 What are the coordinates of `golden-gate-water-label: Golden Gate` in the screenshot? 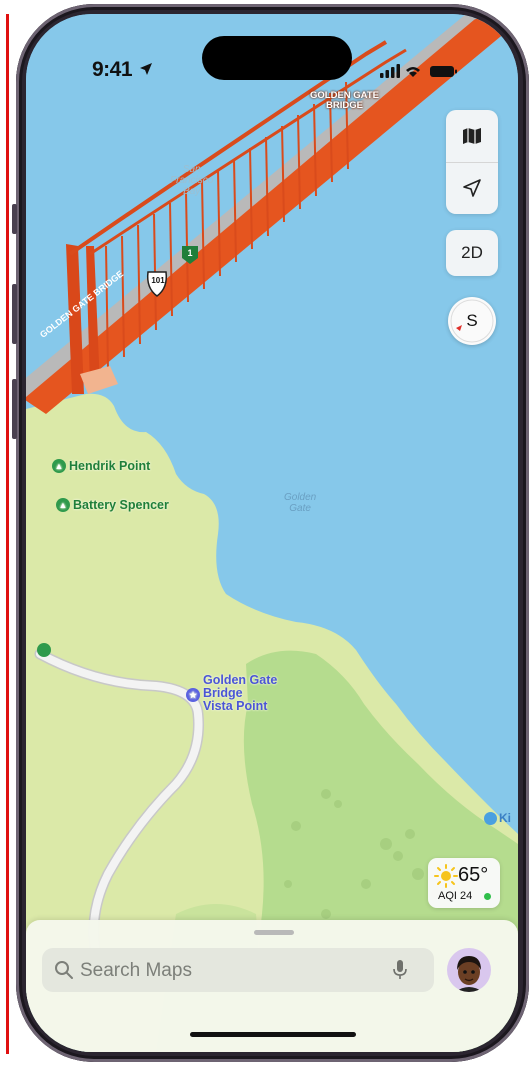 It's located at (300, 503).